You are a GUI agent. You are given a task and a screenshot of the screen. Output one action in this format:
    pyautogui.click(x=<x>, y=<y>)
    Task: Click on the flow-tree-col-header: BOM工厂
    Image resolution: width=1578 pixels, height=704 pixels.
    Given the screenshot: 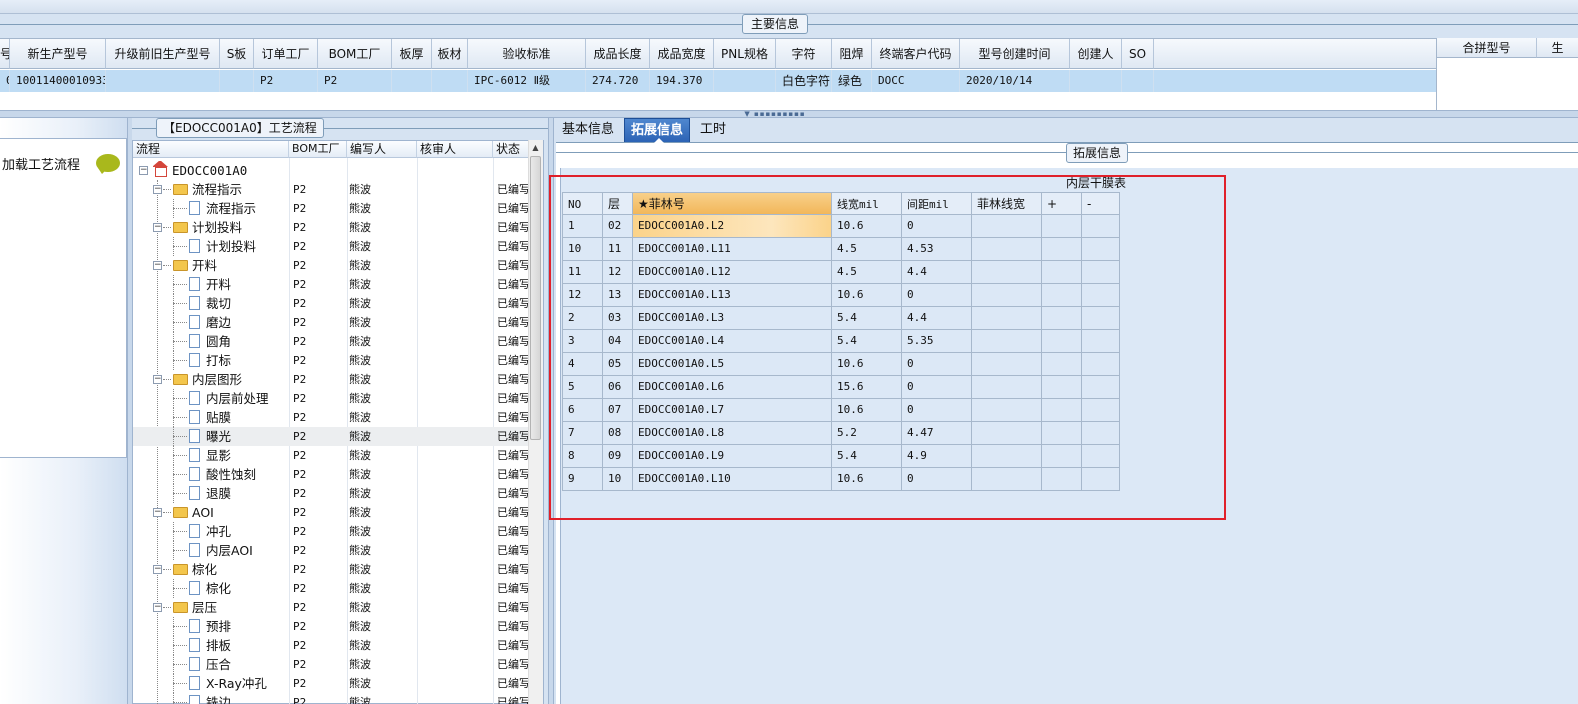 What is the action you would take?
    pyautogui.click(x=318, y=149)
    